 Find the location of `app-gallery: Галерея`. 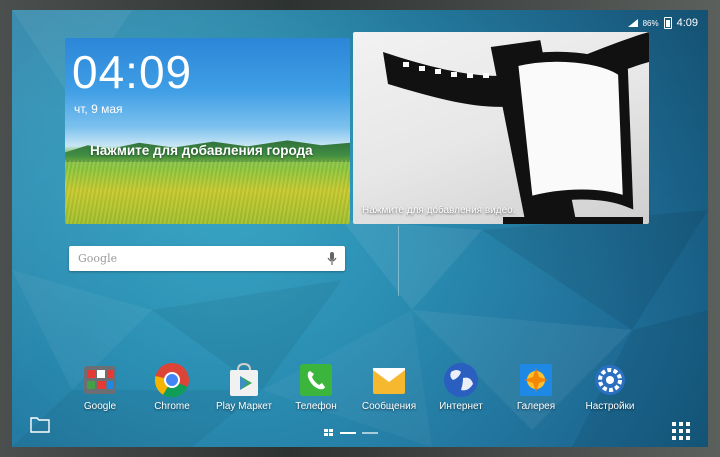

app-gallery: Галерея is located at coordinates (536, 387).